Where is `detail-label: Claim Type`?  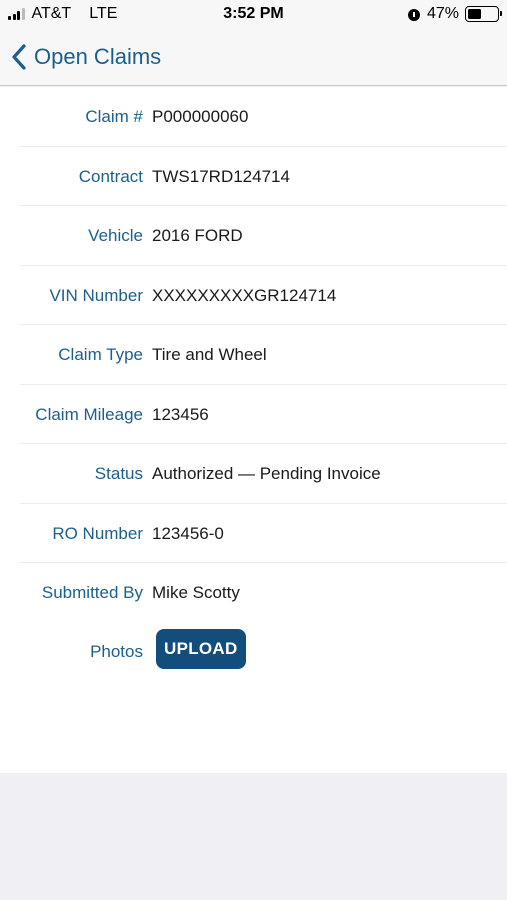 detail-label: Claim Type is located at coordinates (100, 354).